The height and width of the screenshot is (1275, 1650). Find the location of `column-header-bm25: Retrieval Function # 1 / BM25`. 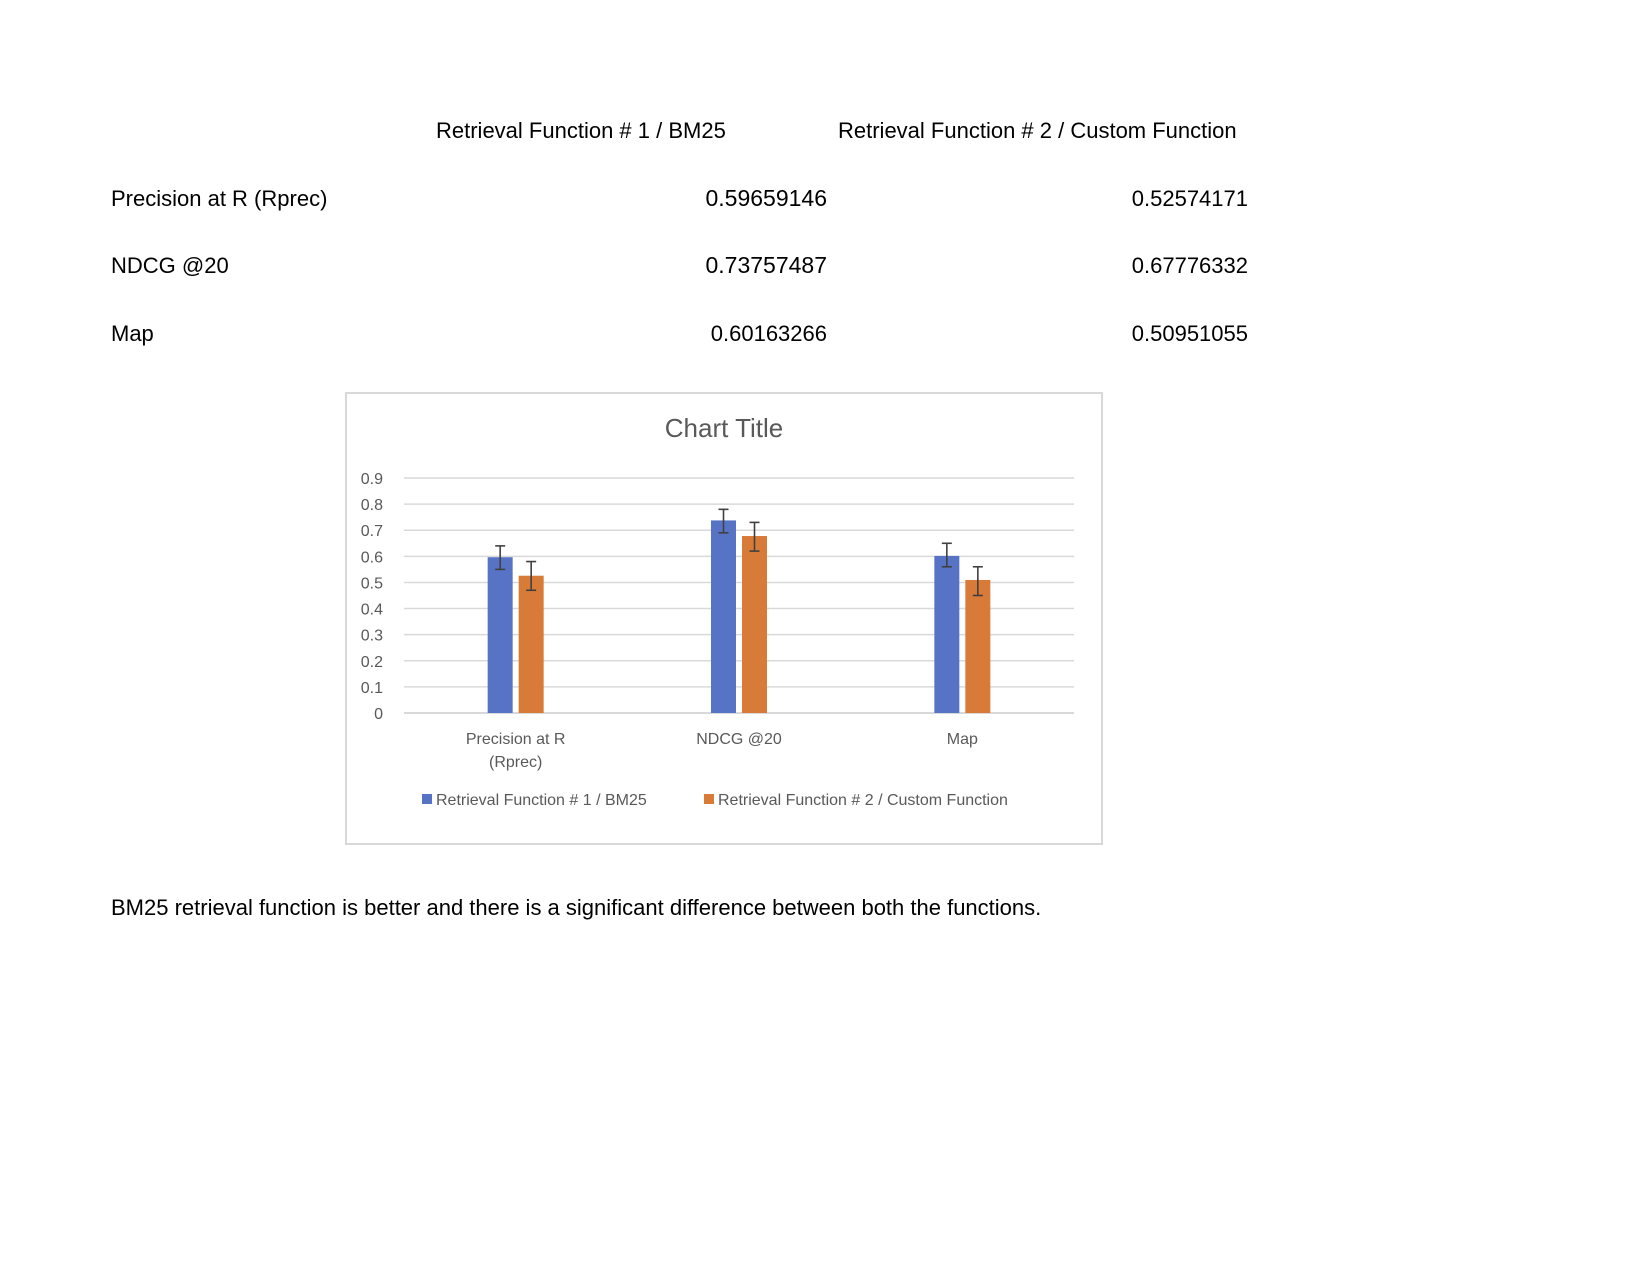

column-header-bm25: Retrieval Function # 1 / BM25 is located at coordinates (581, 130).